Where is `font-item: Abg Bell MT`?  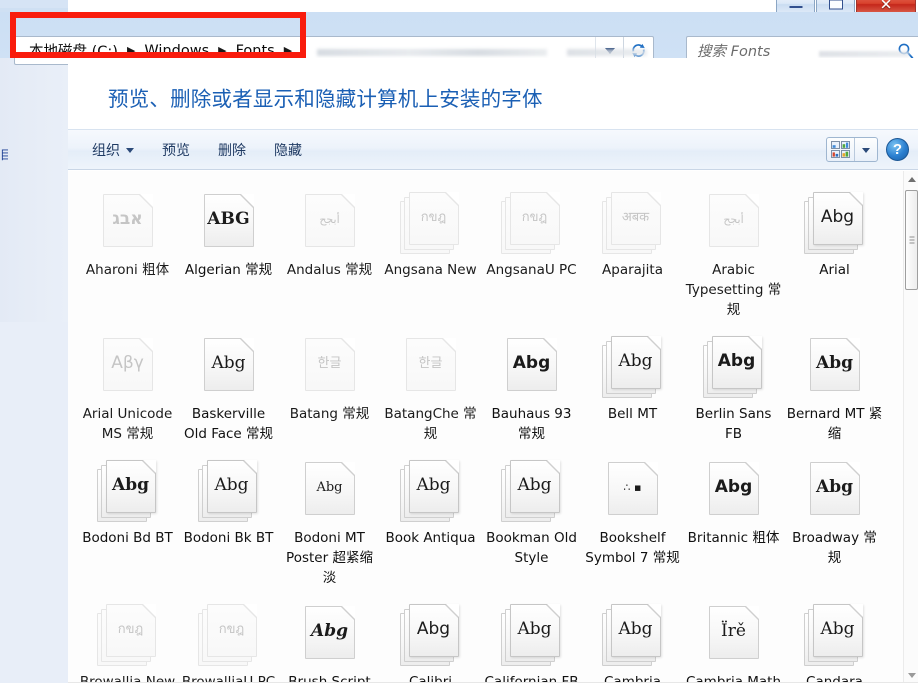
font-item: Abg Bell MT is located at coordinates (632, 385).